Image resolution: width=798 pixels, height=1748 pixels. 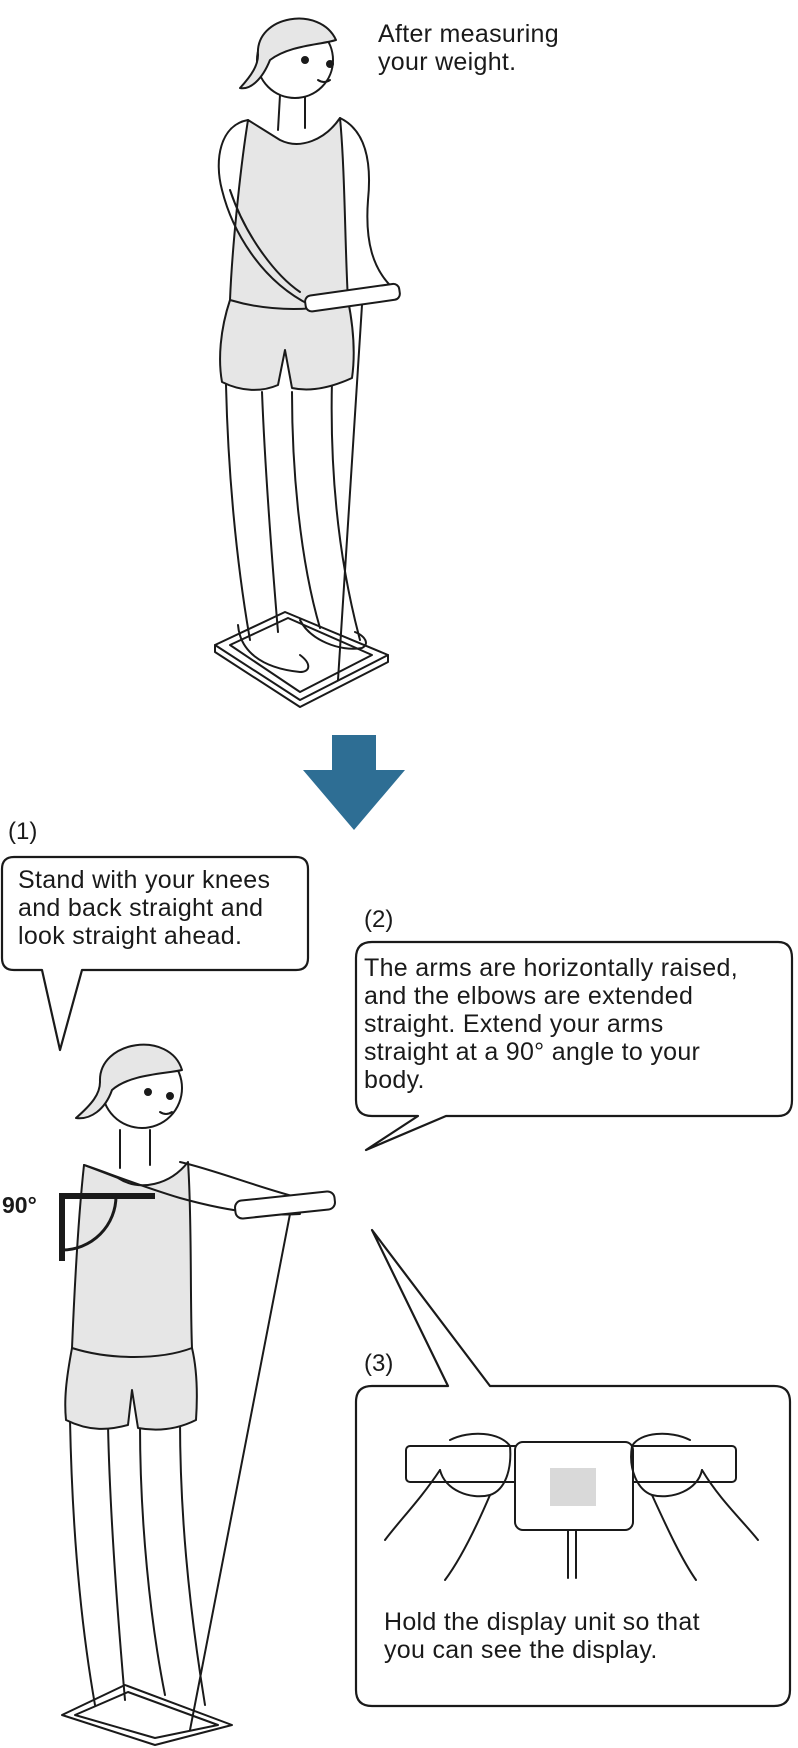 What do you see at coordinates (379, 1363) in the screenshot?
I see `step-3-number: (3)` at bounding box center [379, 1363].